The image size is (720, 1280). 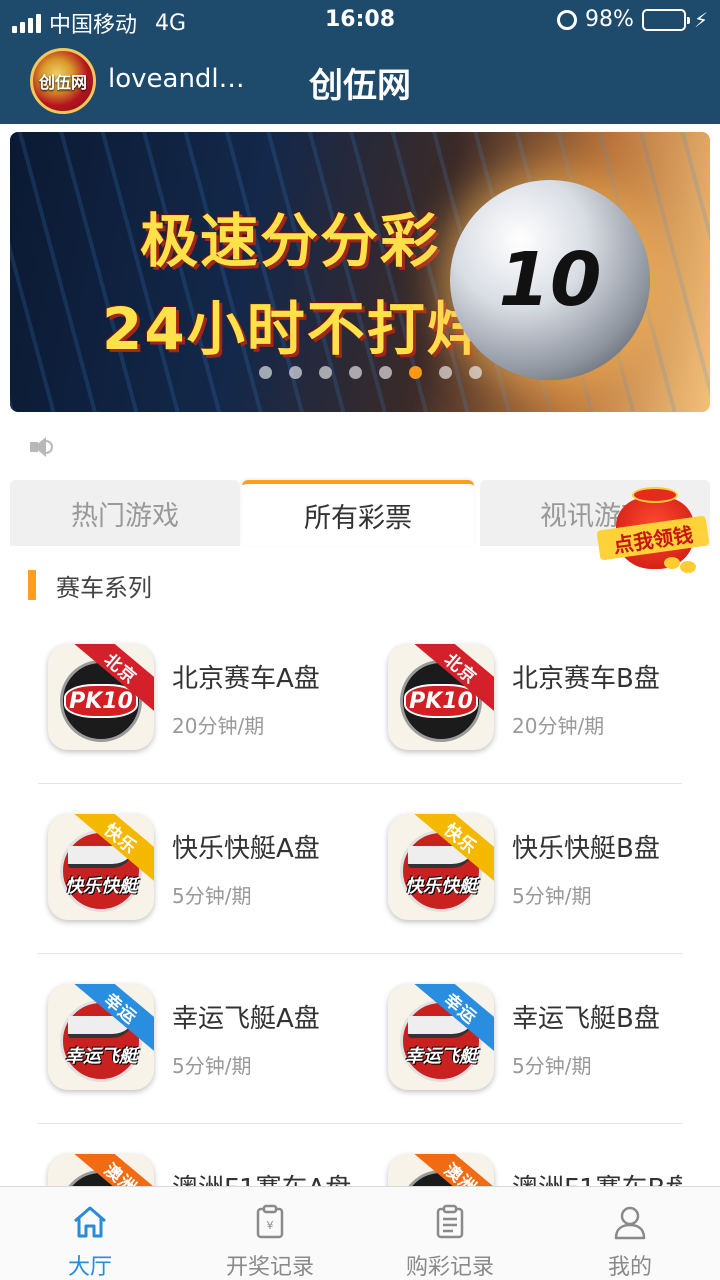 I want to click on tabbar-label: 我的, so click(x=629, y=1267).